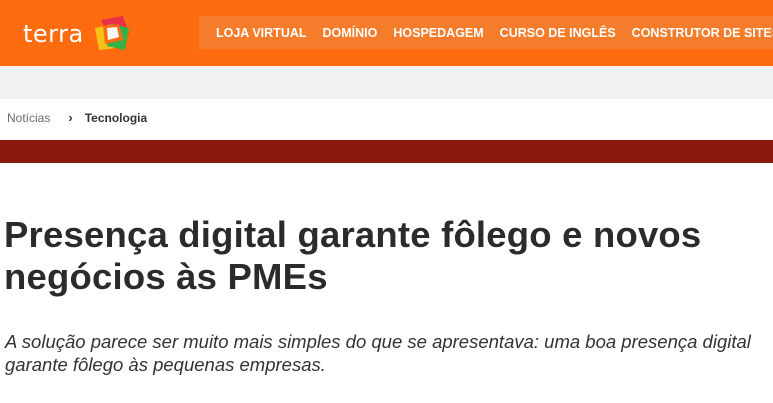 The height and width of the screenshot is (403, 773). Describe the element at coordinates (386, 151) in the screenshot. I see `section-color-band` at that location.